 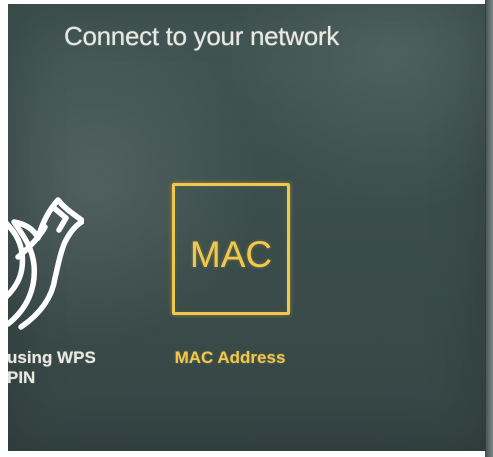 What do you see at coordinates (231, 254) in the screenshot?
I see `mac-tile-text: MAC` at bounding box center [231, 254].